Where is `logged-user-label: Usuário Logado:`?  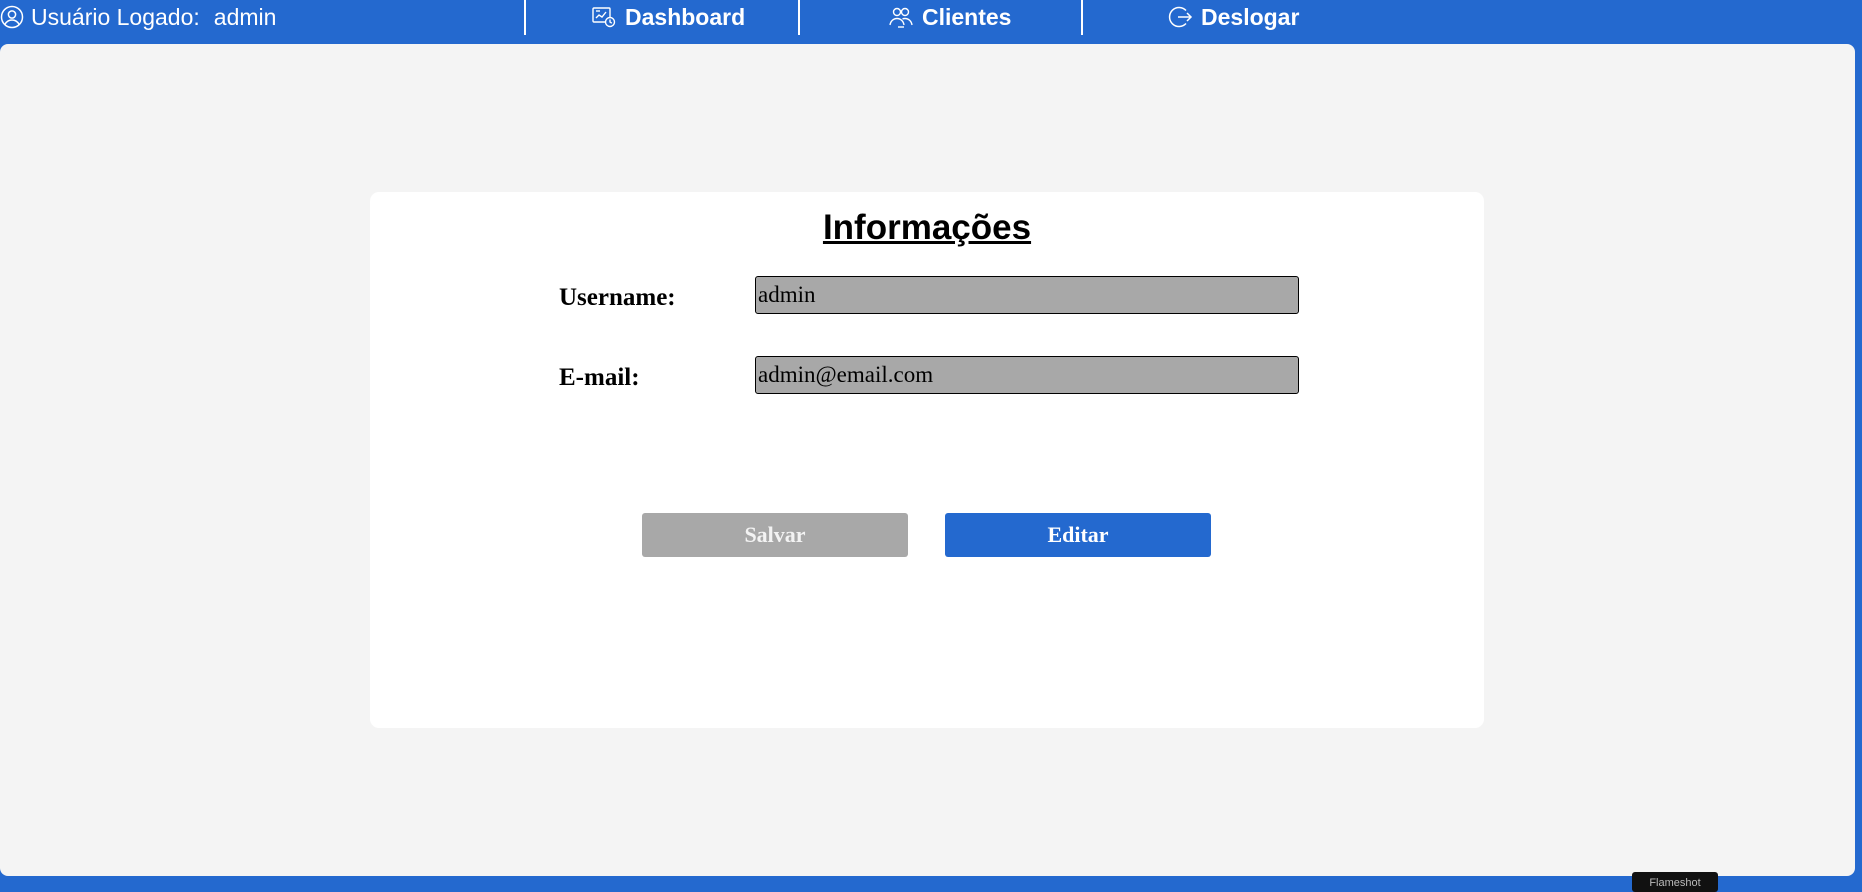
logged-user-label: Usuário Logado: is located at coordinates (115, 16).